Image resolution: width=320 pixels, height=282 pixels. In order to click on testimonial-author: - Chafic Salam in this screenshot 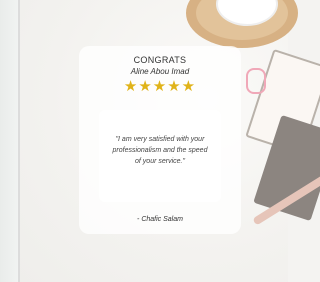, I will do `click(160, 219)`.